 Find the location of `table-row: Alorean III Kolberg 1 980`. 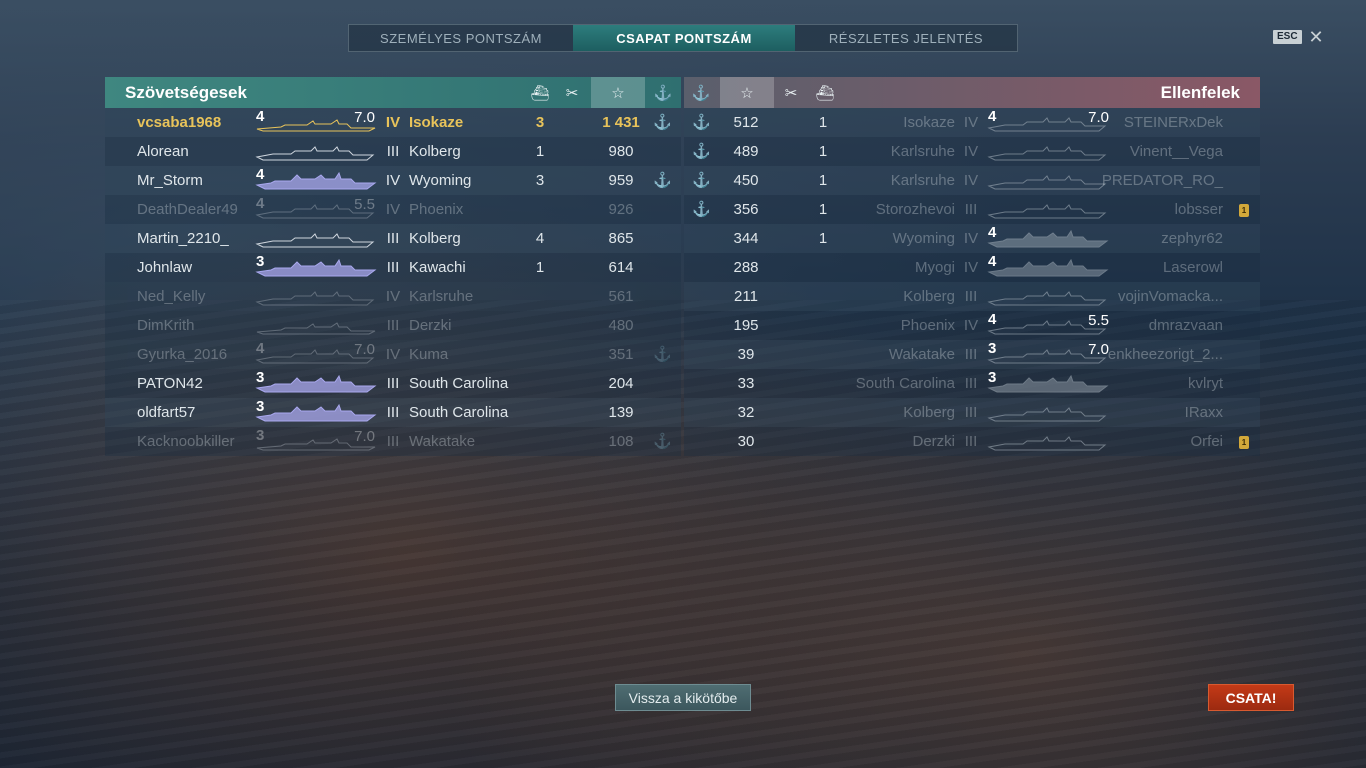

table-row: Alorean III Kolberg 1 980 is located at coordinates (393, 151).